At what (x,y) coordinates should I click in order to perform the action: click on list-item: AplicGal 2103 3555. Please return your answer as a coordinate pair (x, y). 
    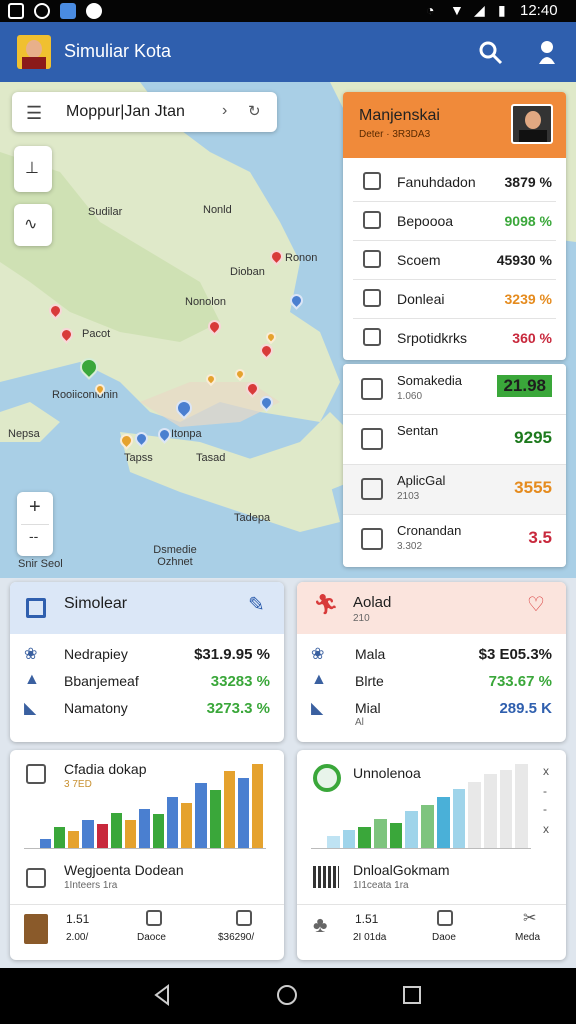
    Looking at the image, I should click on (454, 489).